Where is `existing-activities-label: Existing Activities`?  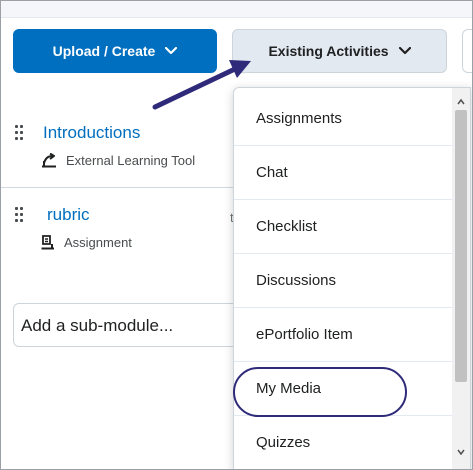
existing-activities-label: Existing Activities is located at coordinates (328, 51).